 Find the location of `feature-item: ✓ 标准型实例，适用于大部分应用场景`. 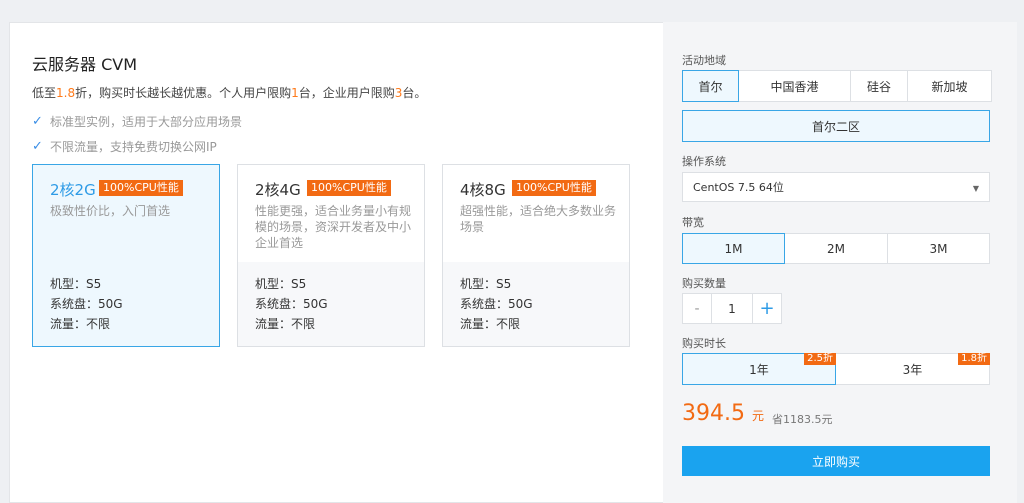

feature-item: ✓ 标准型实例，适用于大部分应用场景 is located at coordinates (137, 121).